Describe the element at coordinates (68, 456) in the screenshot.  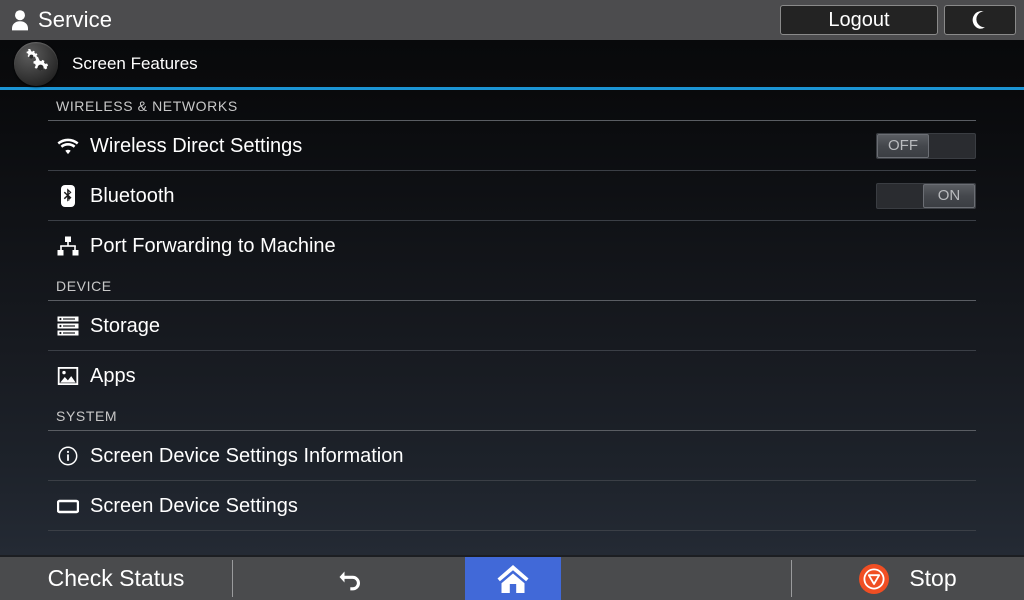
I see `info-icon` at that location.